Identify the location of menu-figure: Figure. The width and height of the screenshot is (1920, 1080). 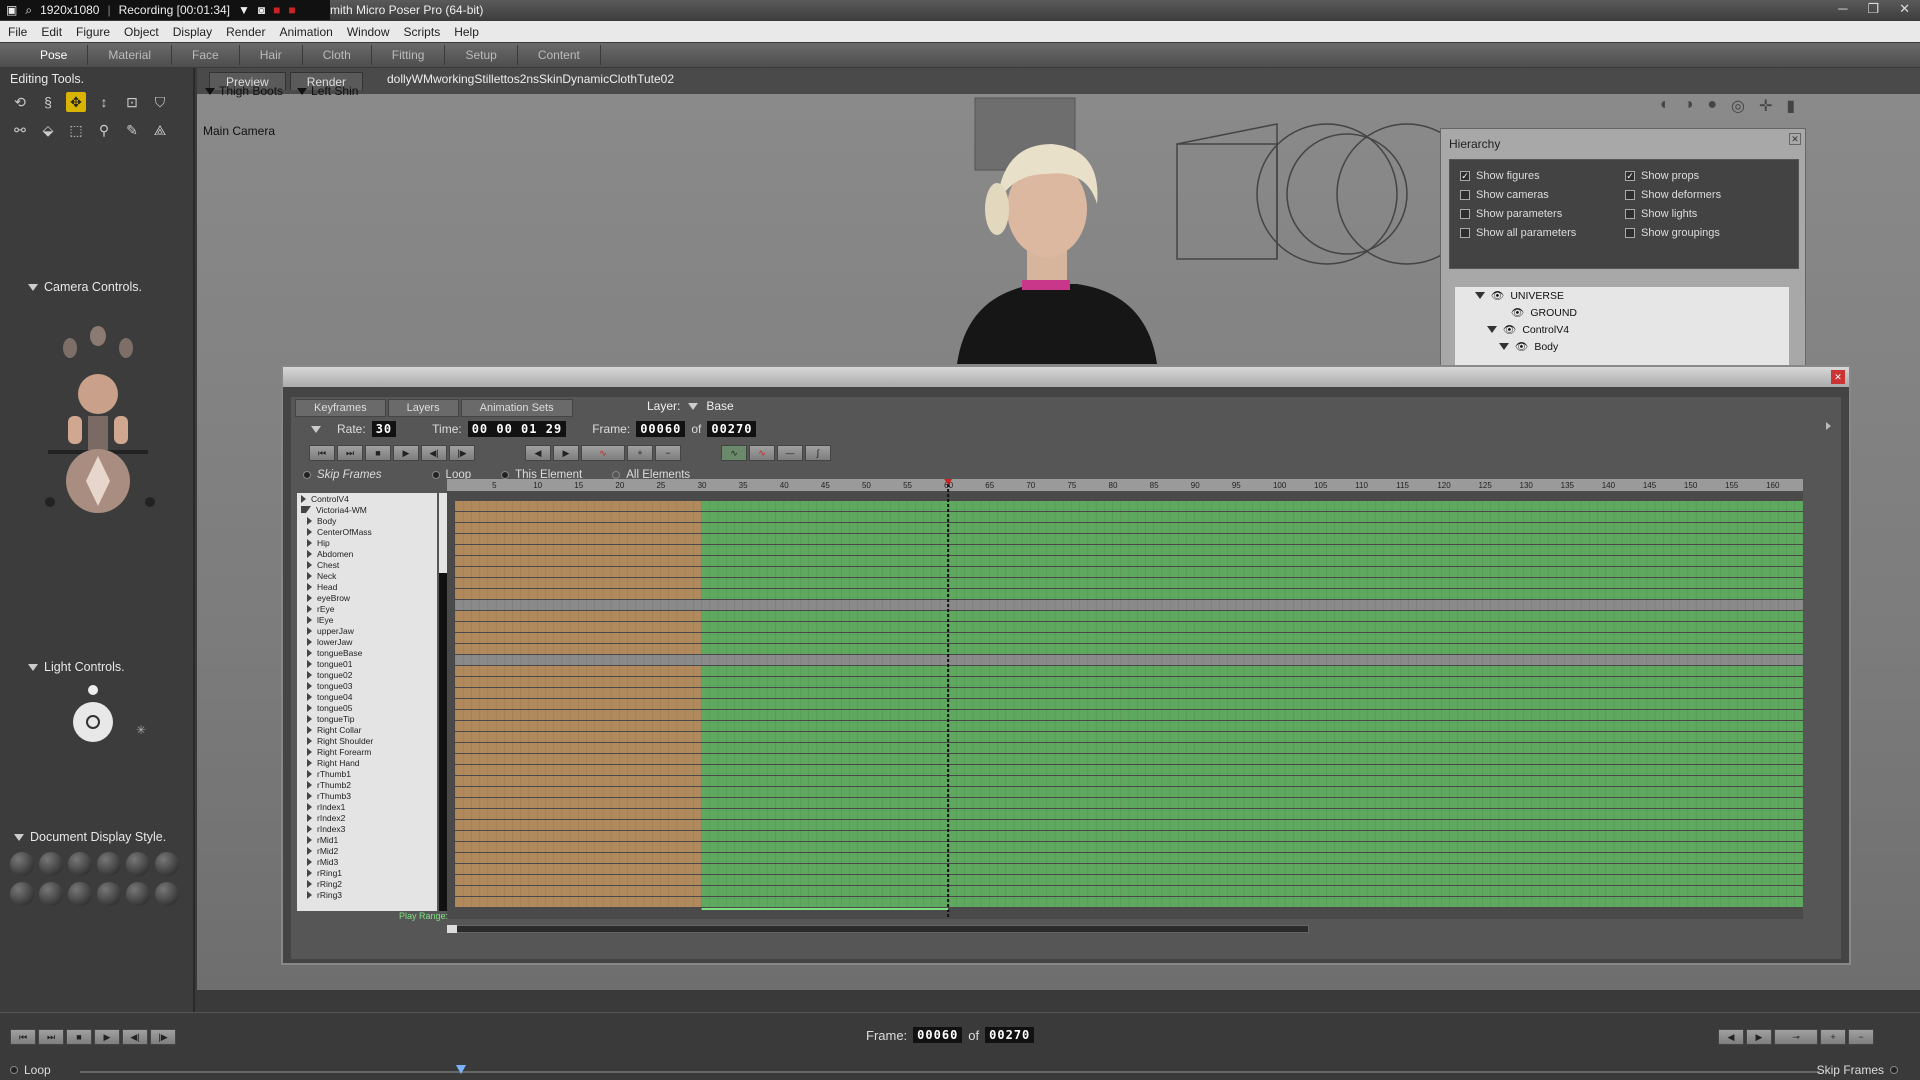
(93, 32).